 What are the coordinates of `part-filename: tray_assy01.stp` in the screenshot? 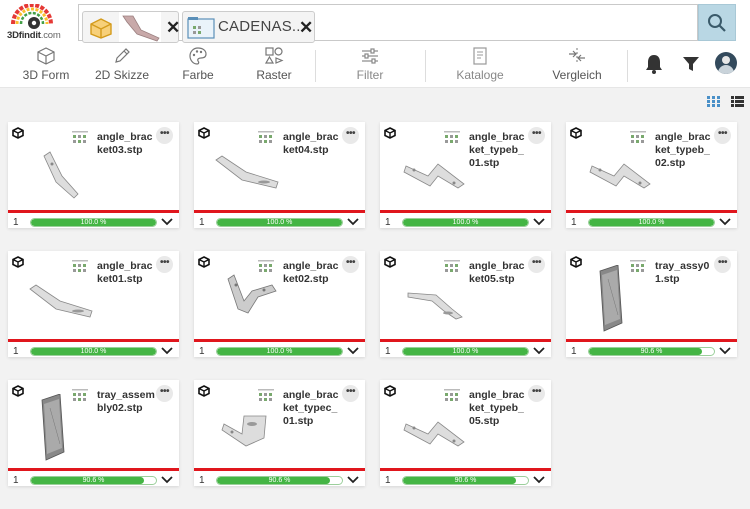 It's located at (685, 273).